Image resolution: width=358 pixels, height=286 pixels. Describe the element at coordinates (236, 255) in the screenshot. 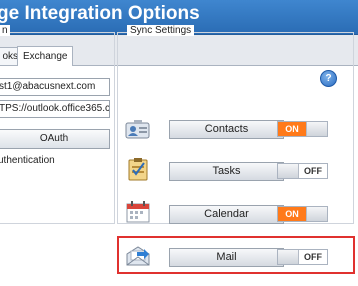

I see `mail-highlight-box` at that location.